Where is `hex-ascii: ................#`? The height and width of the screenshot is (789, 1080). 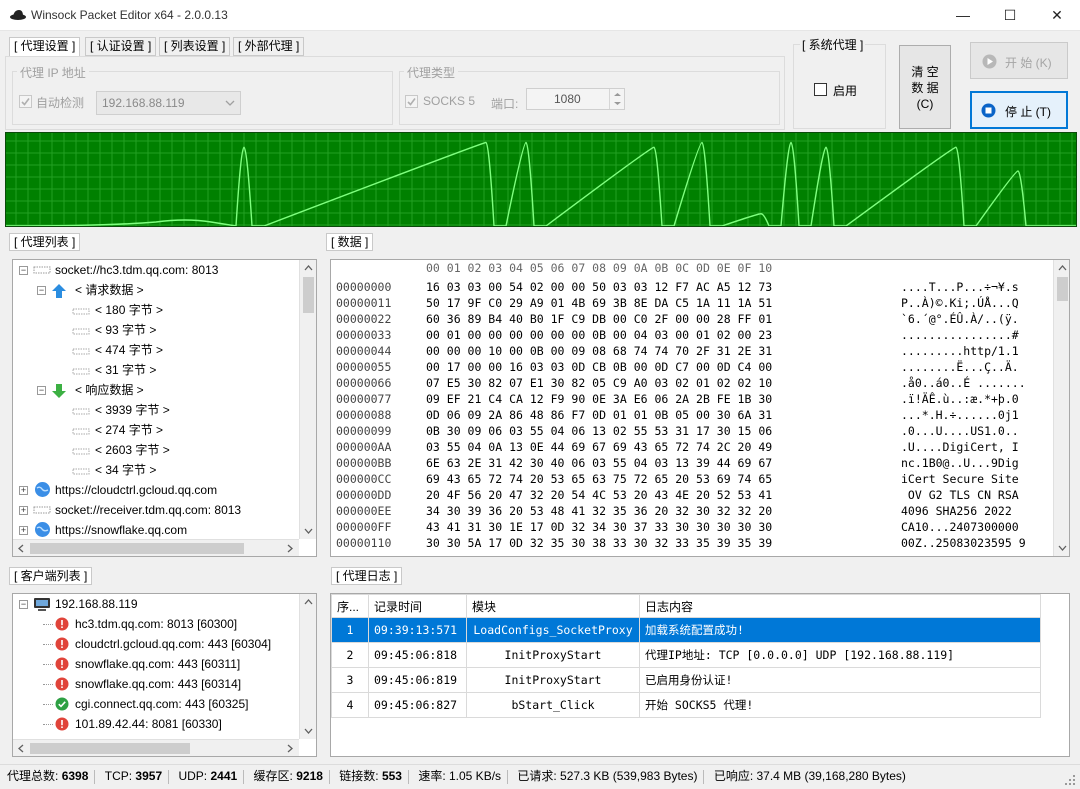 hex-ascii: ................# is located at coordinates (960, 335).